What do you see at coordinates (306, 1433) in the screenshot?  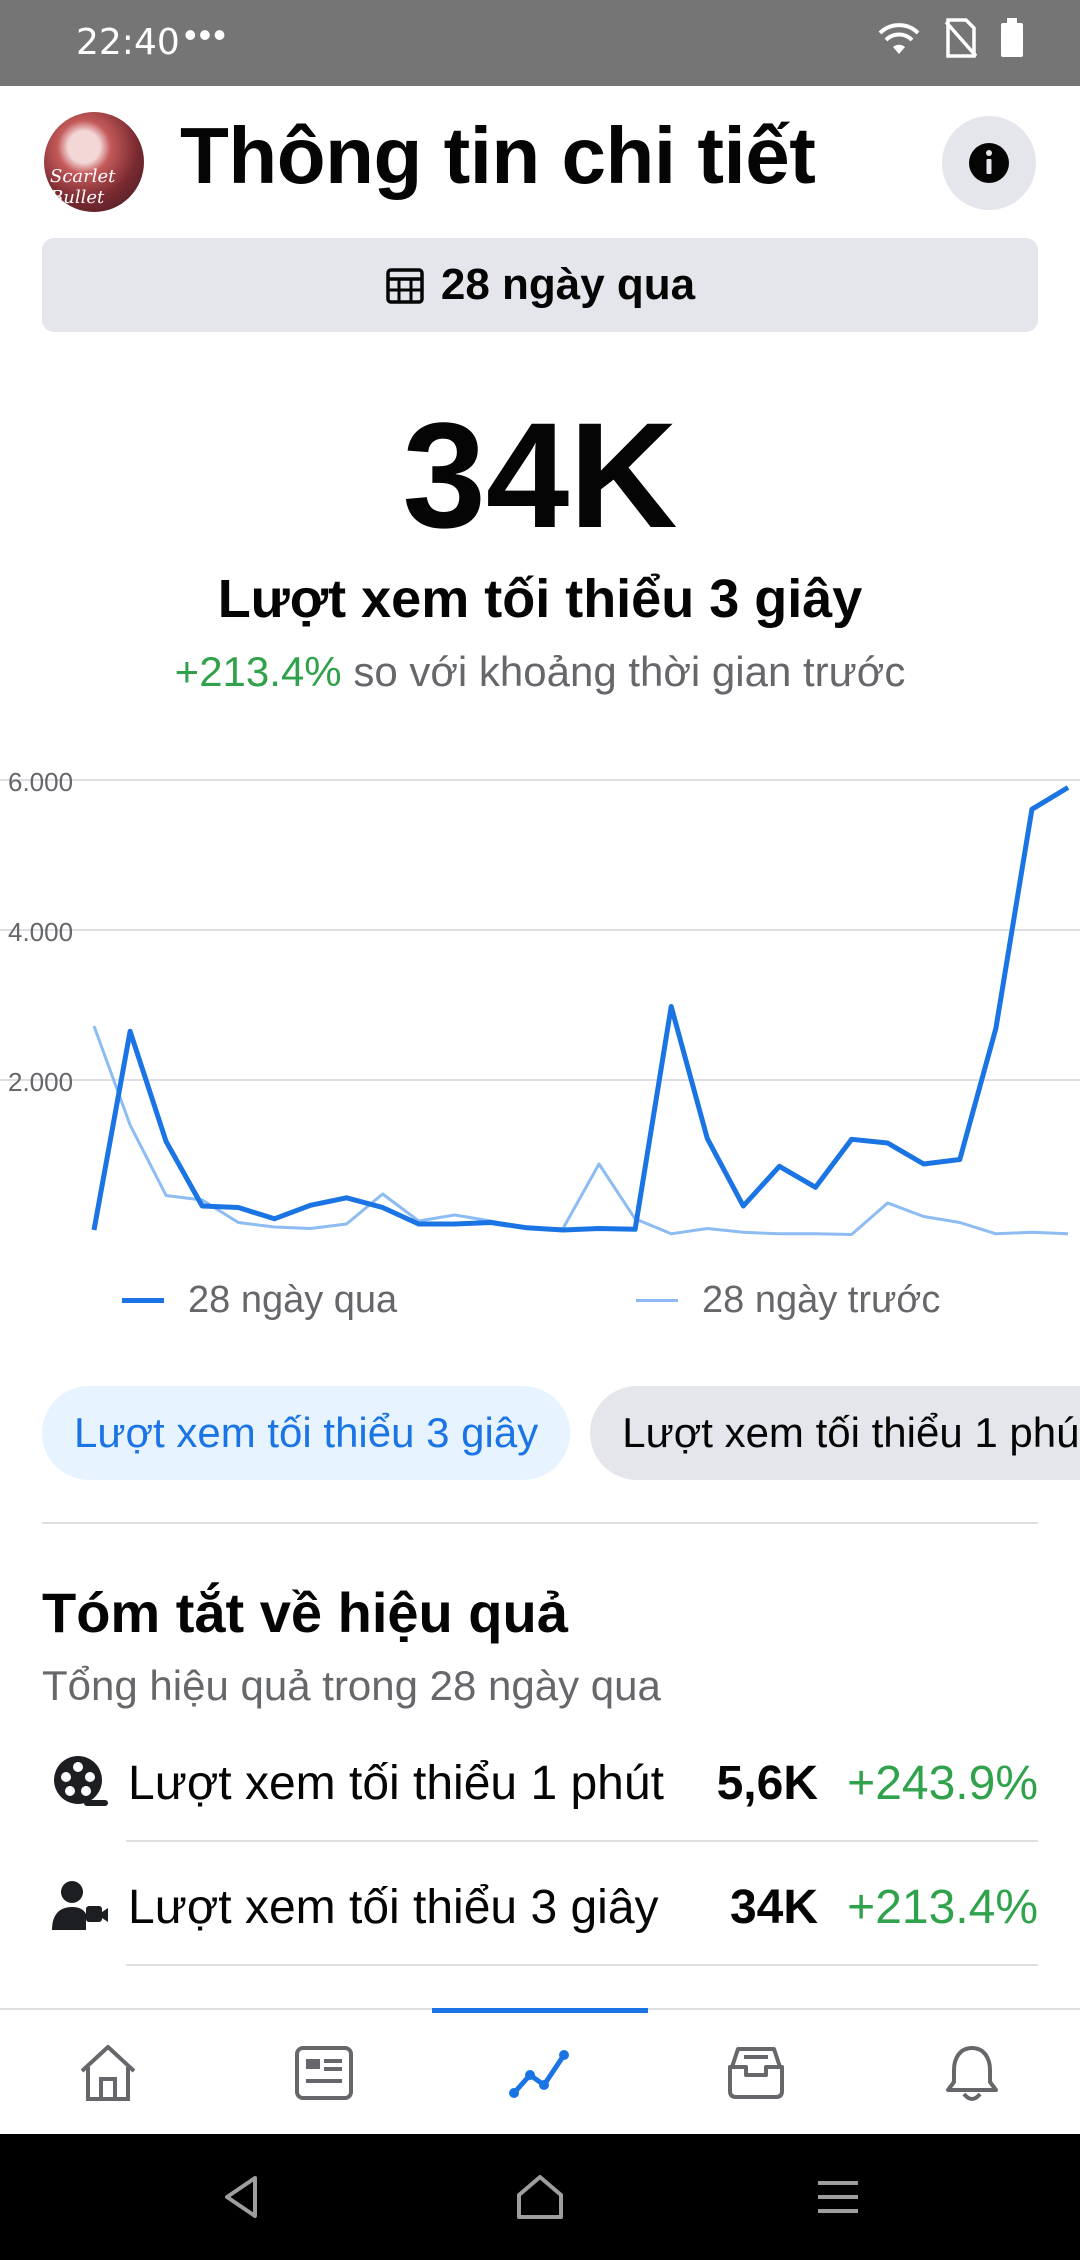 I see `chip-3s-views: Lượt xem tối thiểu 3 giây` at bounding box center [306, 1433].